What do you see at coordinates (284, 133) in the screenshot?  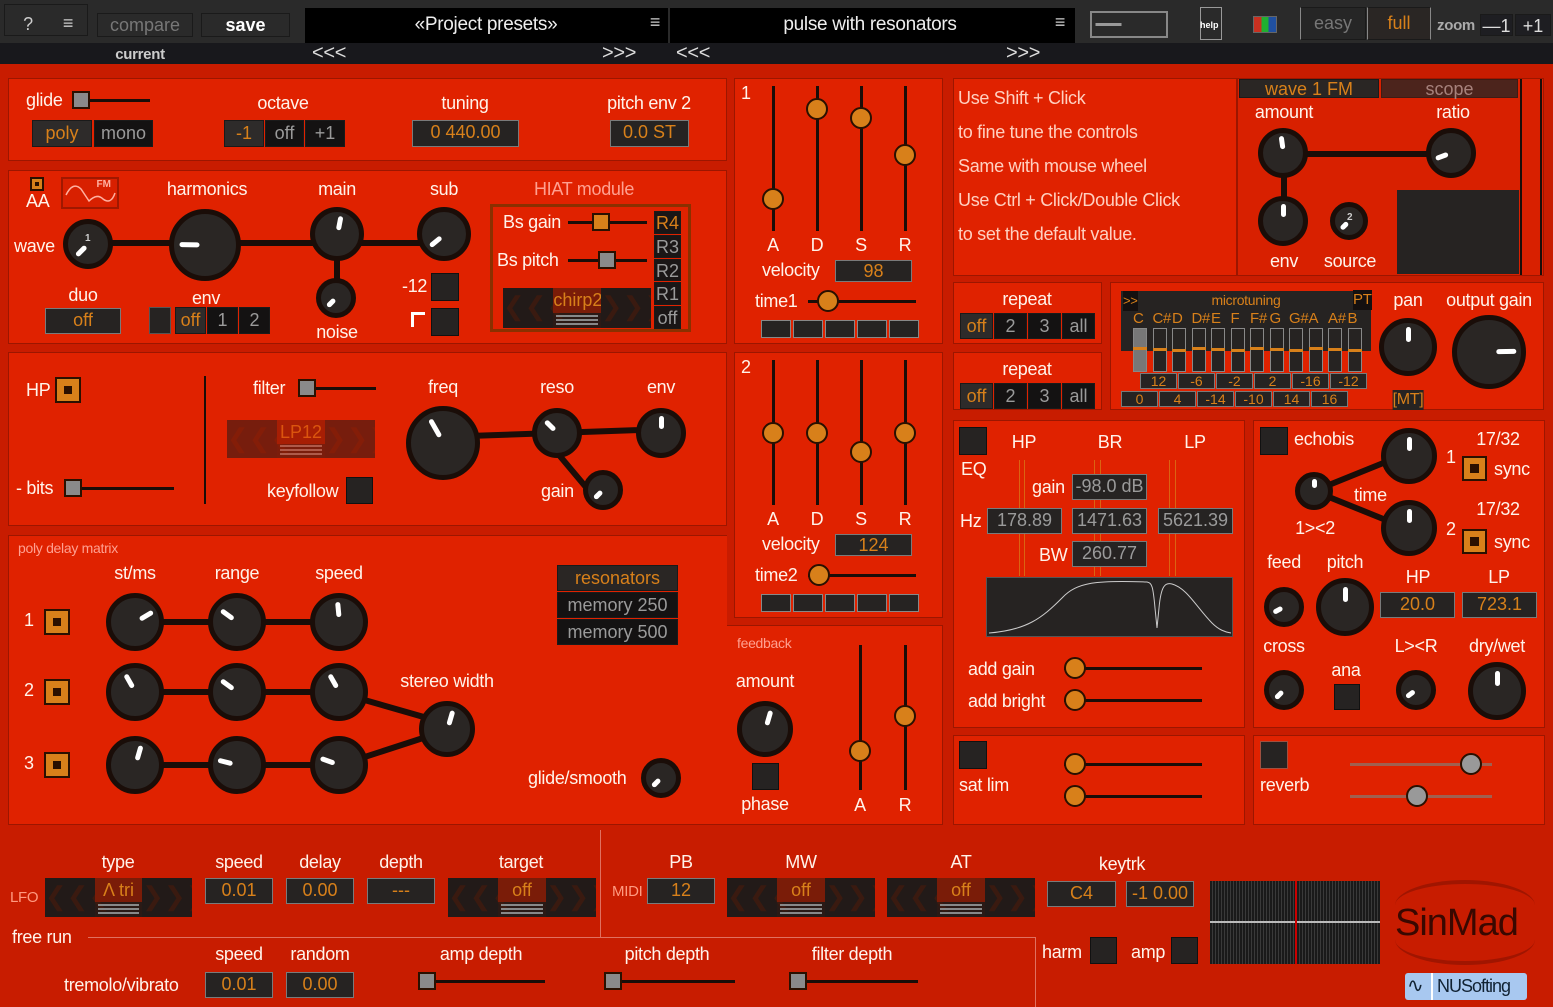 I see `octave-off-button: off` at bounding box center [284, 133].